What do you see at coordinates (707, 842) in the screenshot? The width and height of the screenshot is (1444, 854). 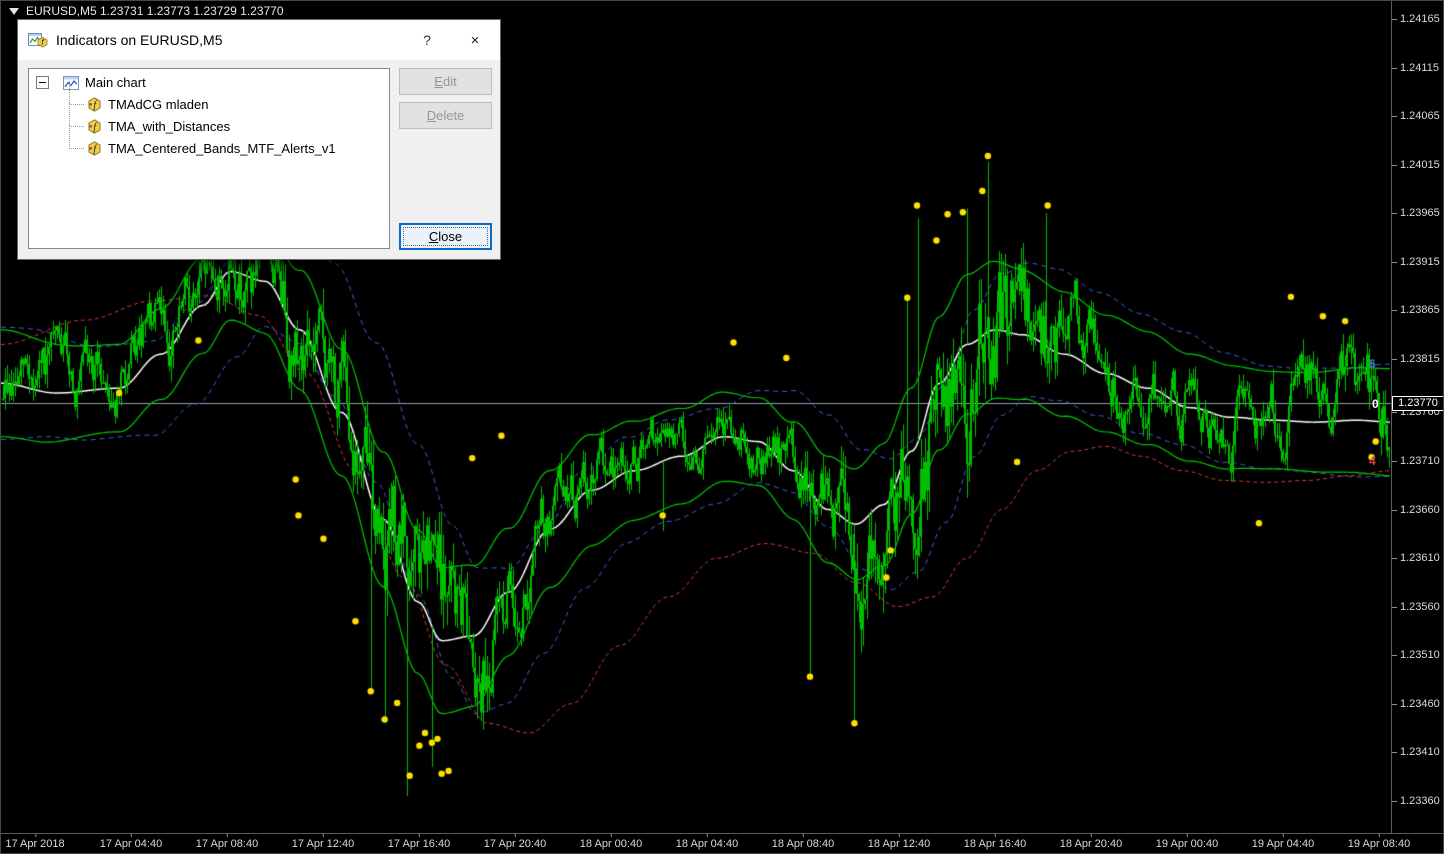 I see `time-axis-label: 18 Apr 04:40` at bounding box center [707, 842].